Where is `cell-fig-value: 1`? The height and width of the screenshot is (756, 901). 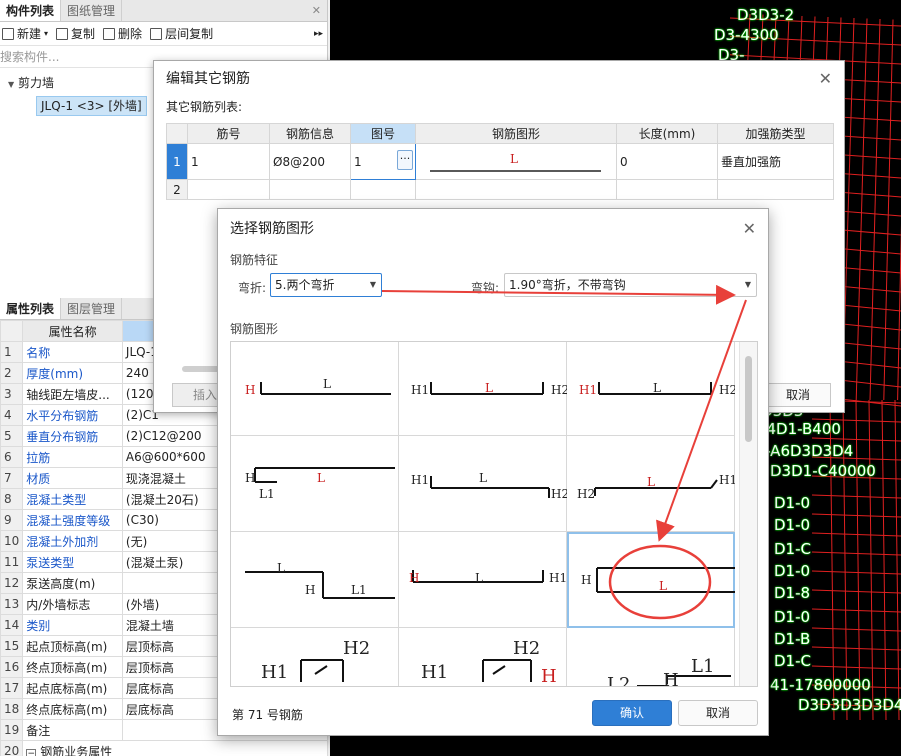 cell-fig-value: 1 is located at coordinates (358, 161).